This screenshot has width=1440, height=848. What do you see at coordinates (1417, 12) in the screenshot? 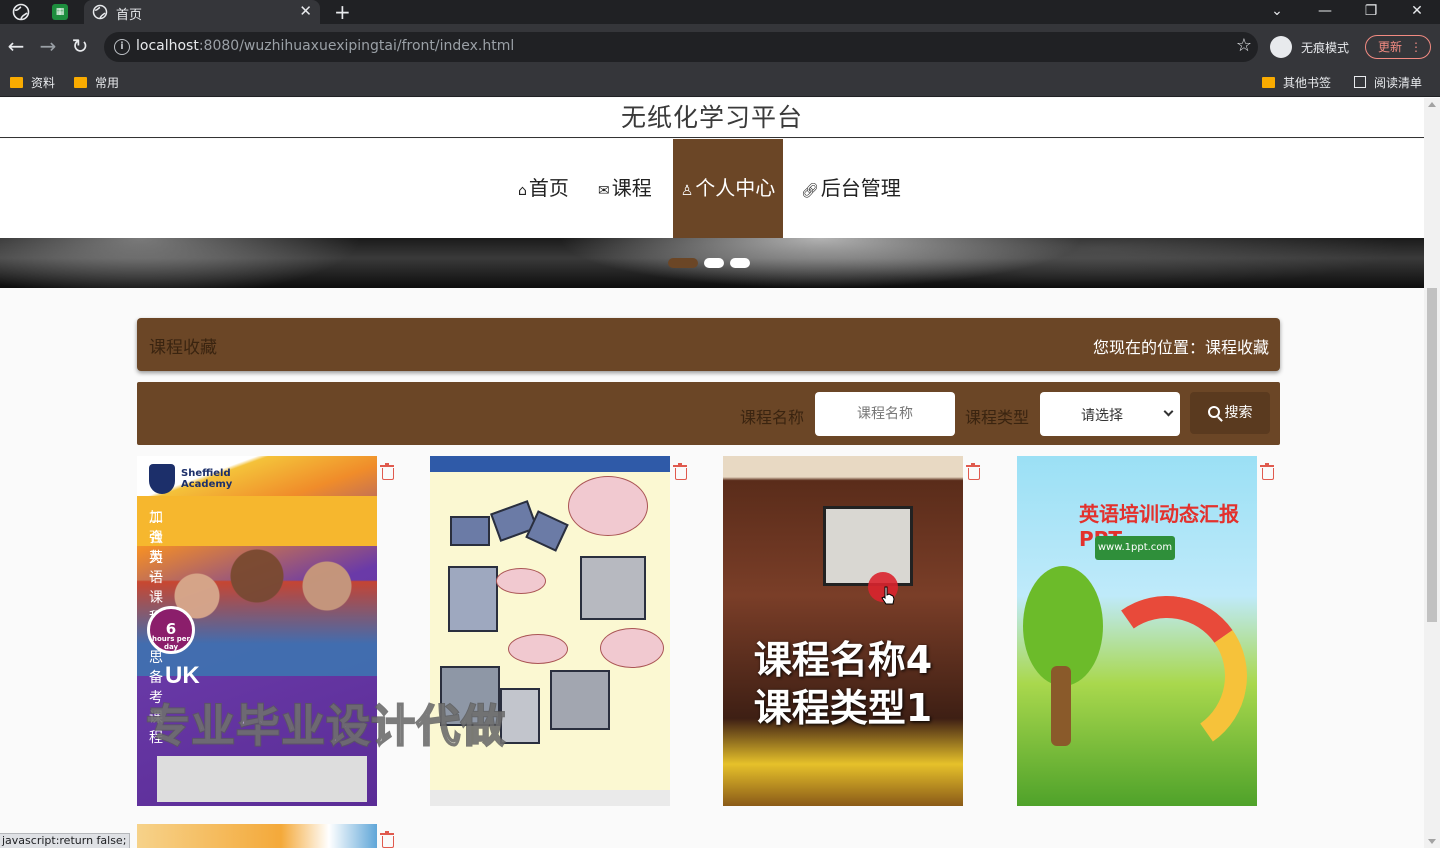
I see `close-window-button: ✕` at bounding box center [1417, 12].